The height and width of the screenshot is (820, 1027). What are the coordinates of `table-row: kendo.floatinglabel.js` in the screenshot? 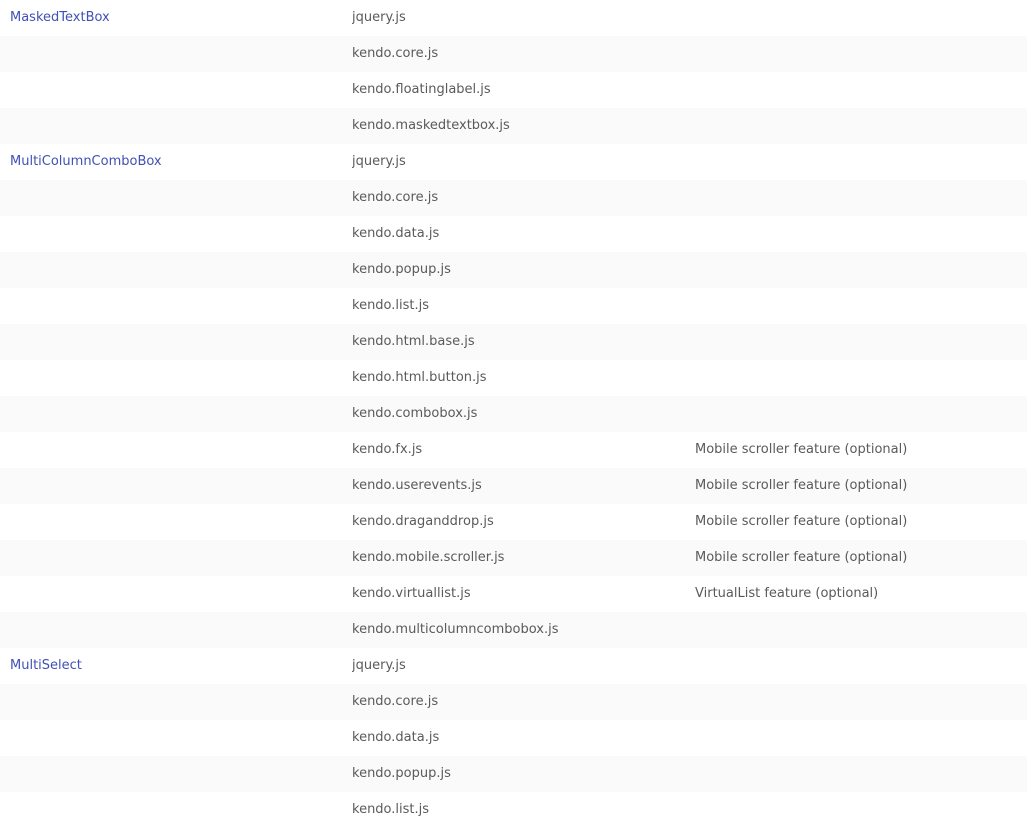 It's located at (513, 90).